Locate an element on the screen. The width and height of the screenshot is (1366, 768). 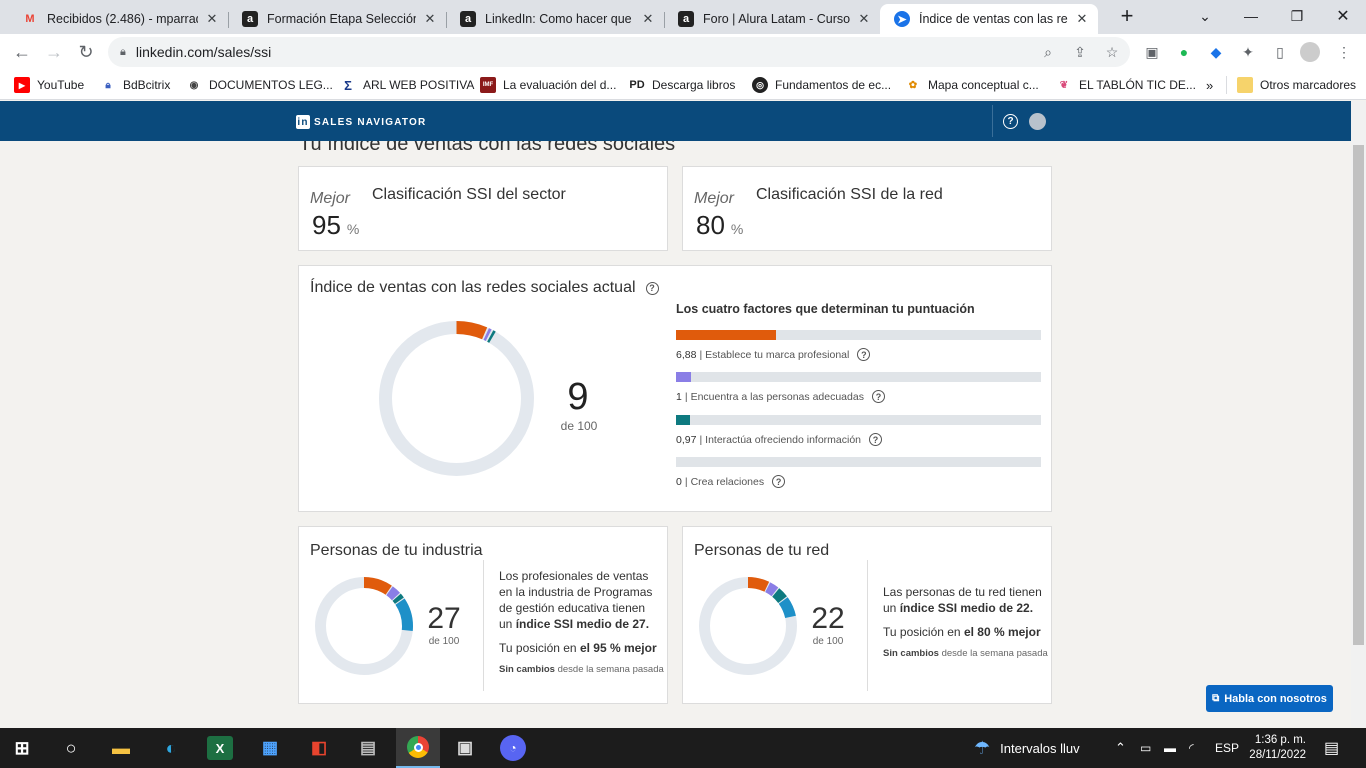
sales-navigator-logo: in SALES NAVIGATOR is located at coordinates (361, 122).